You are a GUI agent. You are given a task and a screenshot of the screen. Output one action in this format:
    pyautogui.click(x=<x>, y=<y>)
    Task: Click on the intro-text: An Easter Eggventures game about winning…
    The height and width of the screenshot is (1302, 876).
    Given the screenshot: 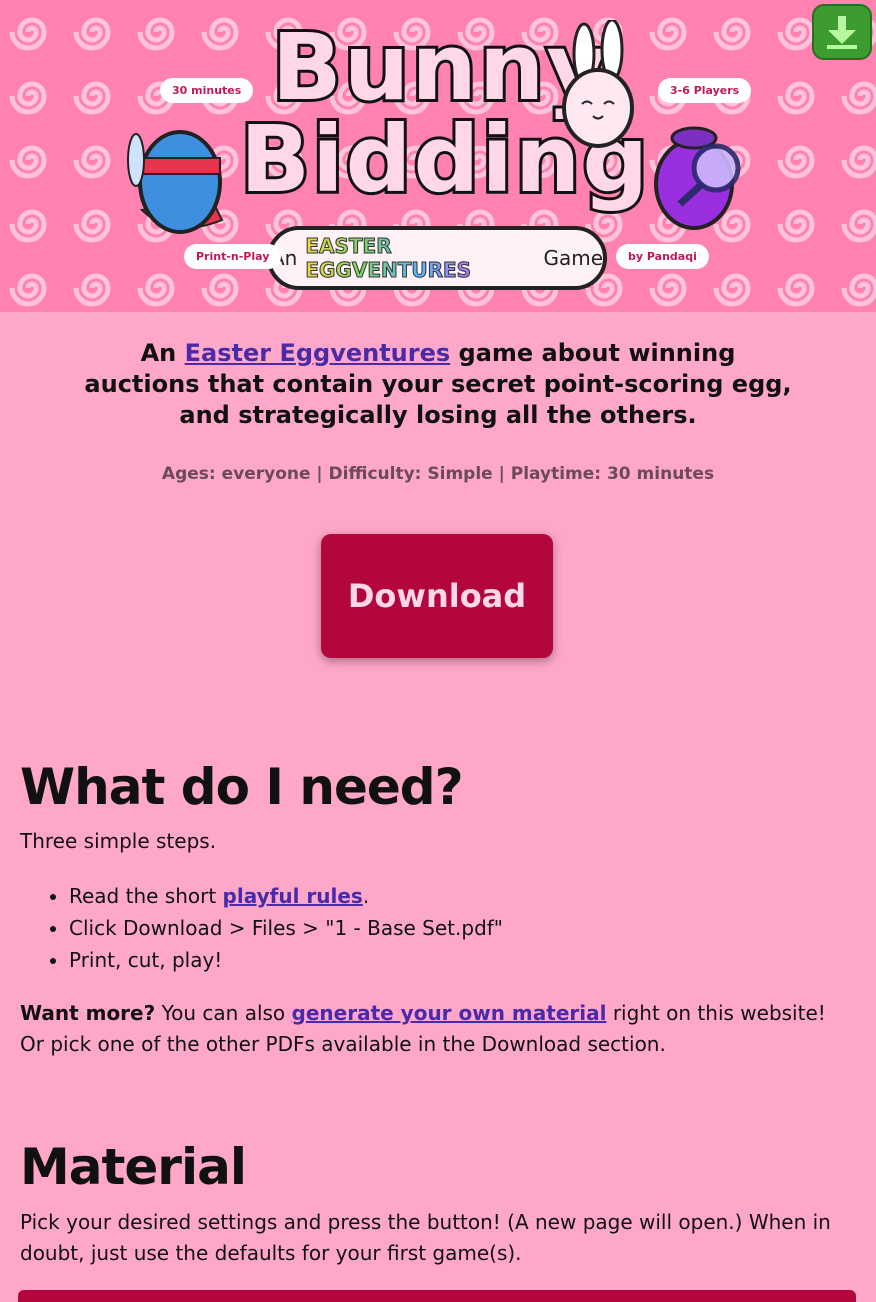 What is the action you would take?
    pyautogui.click(x=438, y=384)
    